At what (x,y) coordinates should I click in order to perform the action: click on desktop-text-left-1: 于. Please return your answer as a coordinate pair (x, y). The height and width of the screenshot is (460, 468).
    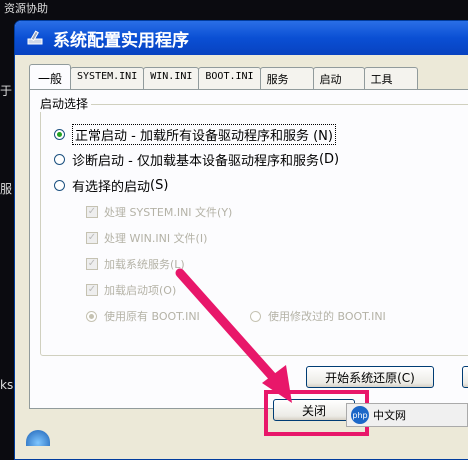
    Looking at the image, I should click on (6, 91).